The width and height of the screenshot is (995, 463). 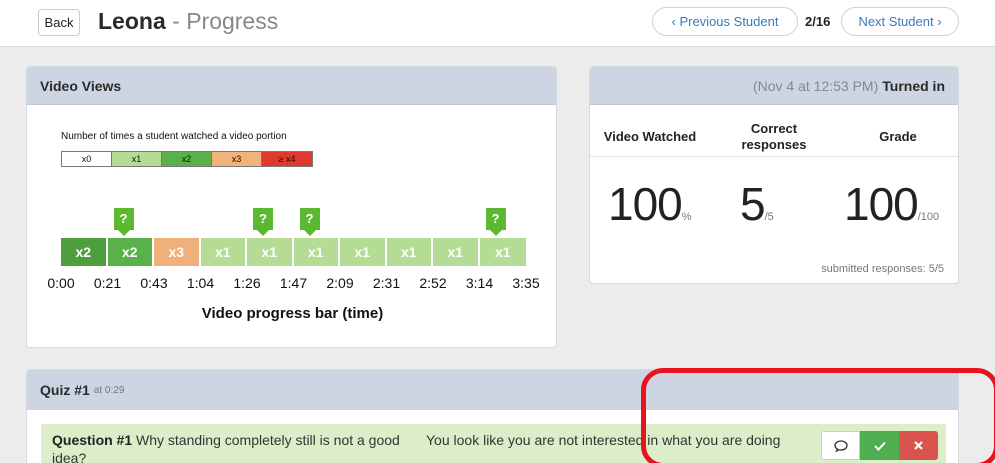 I want to click on time-tick: 0:00, so click(x=61, y=283).